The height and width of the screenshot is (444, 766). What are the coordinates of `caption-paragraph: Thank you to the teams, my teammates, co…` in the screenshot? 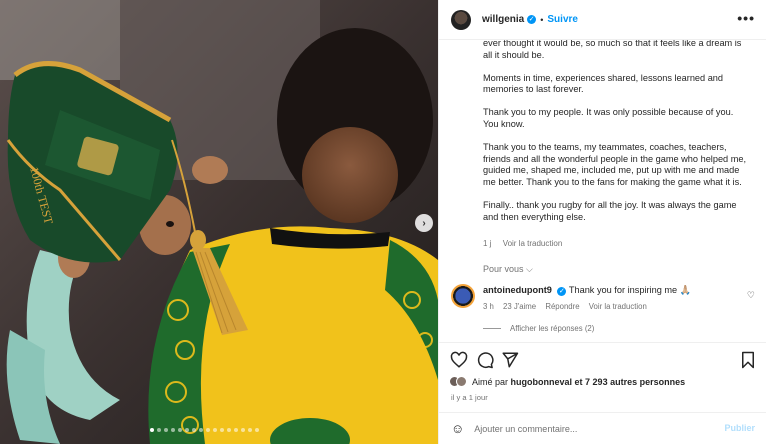 It's located at (615, 164).